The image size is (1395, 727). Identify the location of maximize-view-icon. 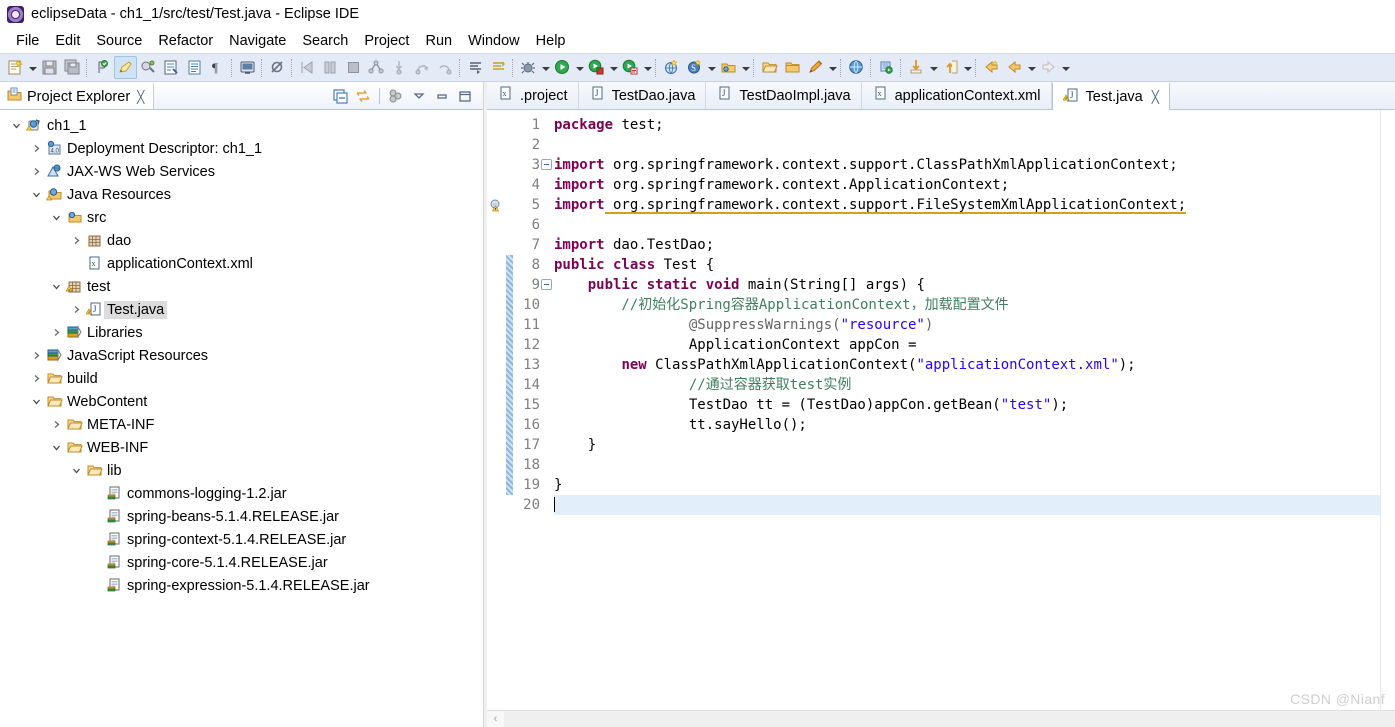
(465, 96).